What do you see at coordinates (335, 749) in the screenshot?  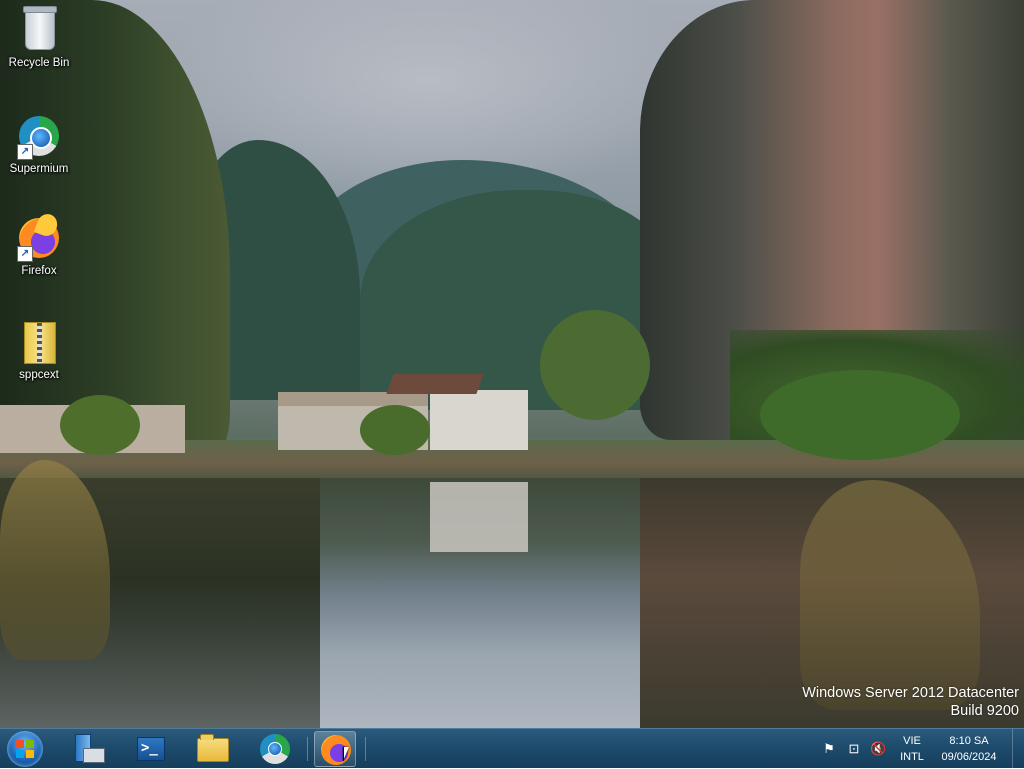 I see `taskbar-firefox` at bounding box center [335, 749].